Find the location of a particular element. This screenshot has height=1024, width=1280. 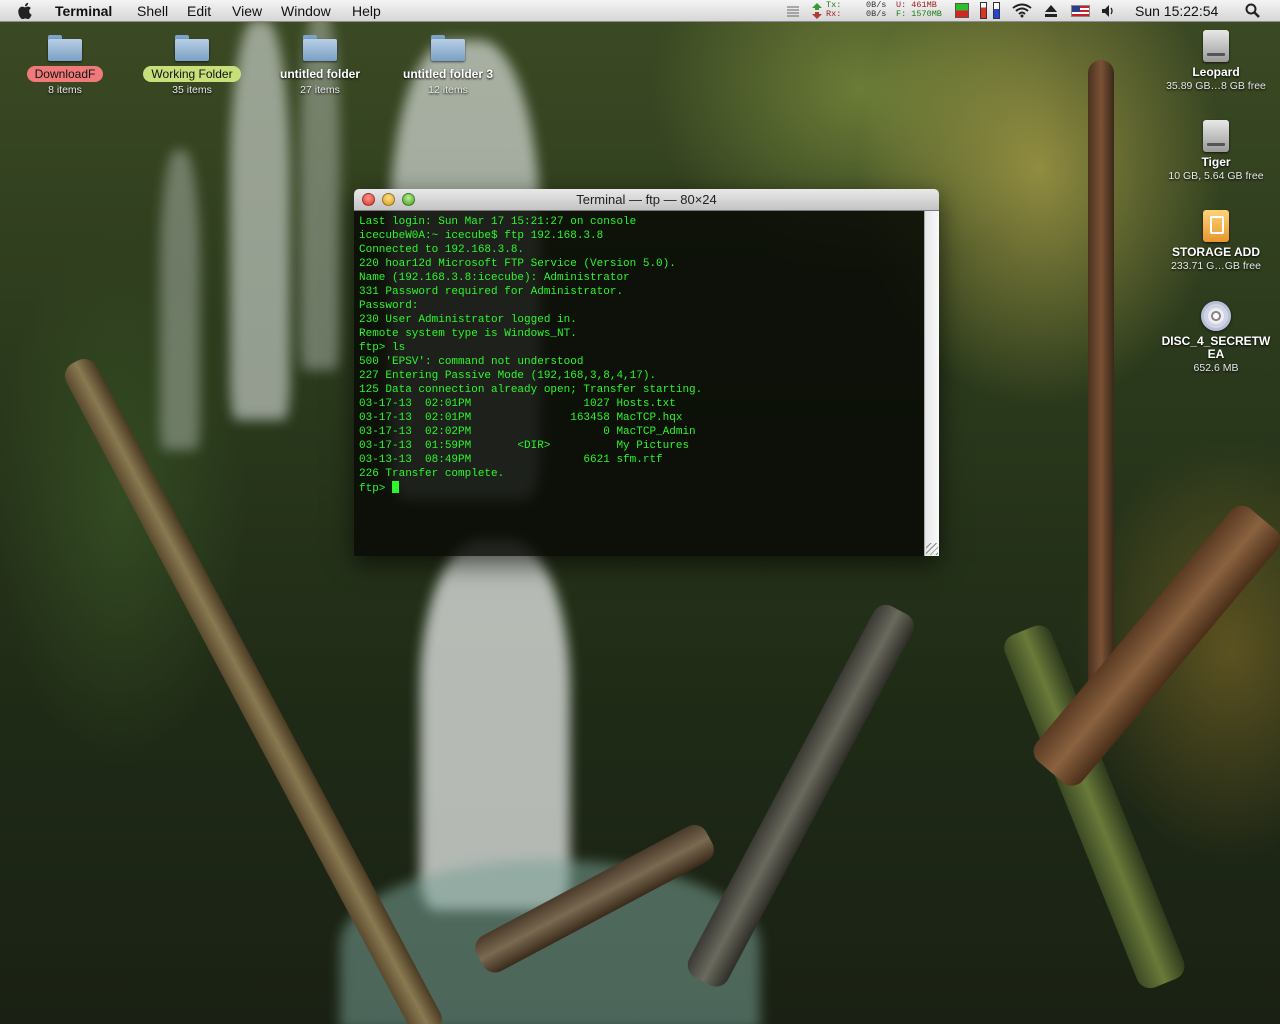

desktop-folder-count: 35 items is located at coordinates (192, 90).